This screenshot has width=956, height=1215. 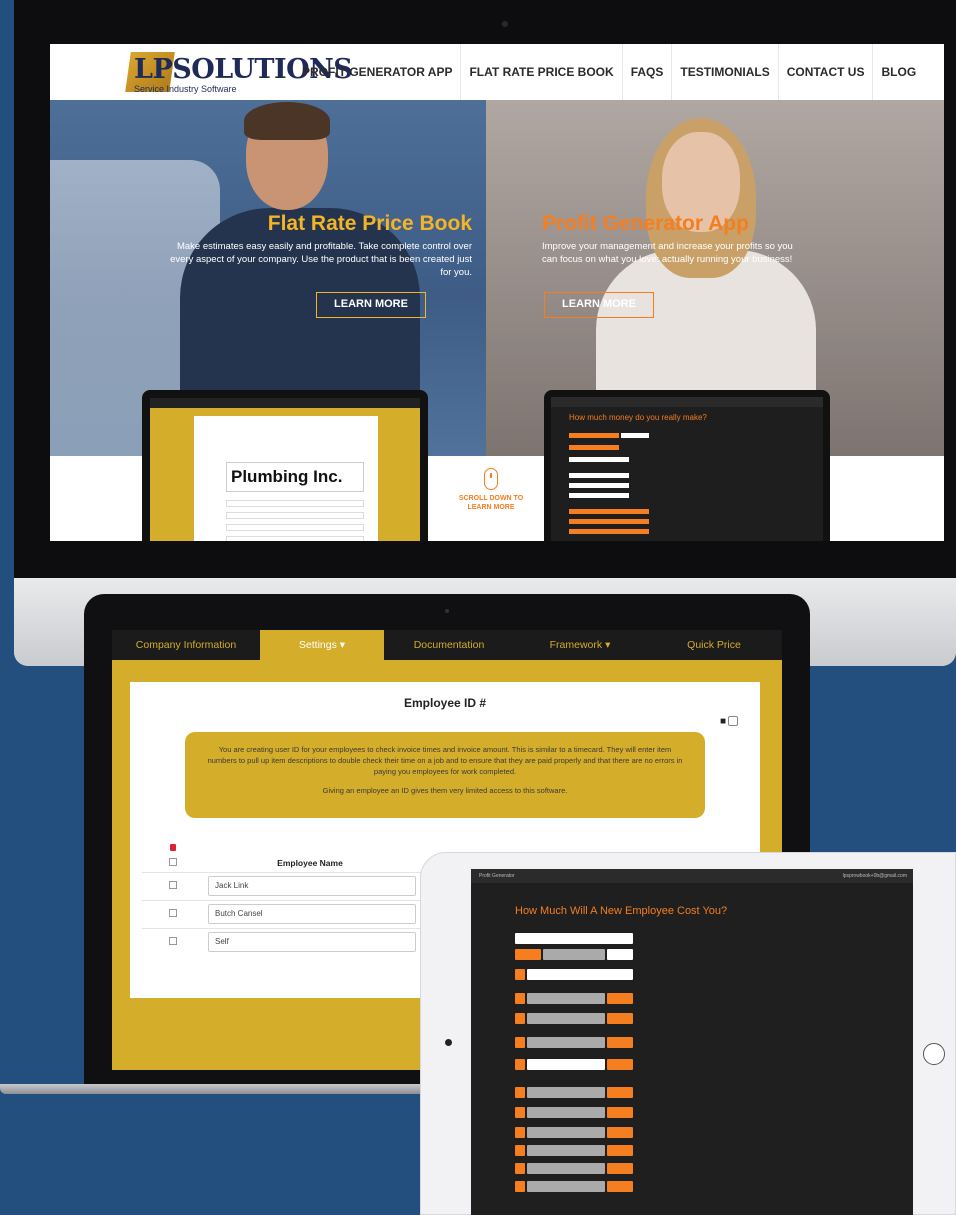 I want to click on mouse-icon, so click(x=491, y=479).